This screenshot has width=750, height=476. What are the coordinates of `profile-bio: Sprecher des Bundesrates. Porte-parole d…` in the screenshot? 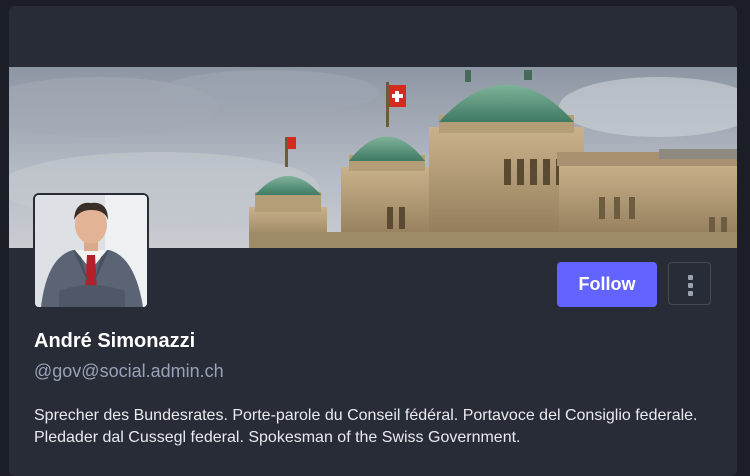 It's located at (366, 426).